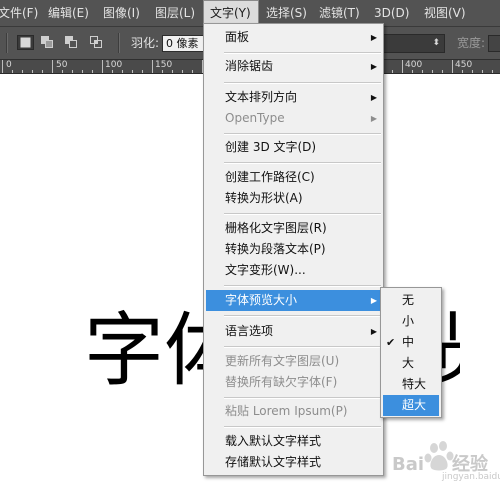 The image size is (500, 497). What do you see at coordinates (183, 43) in the screenshot?
I see `feather-input: 0 像素` at bounding box center [183, 43].